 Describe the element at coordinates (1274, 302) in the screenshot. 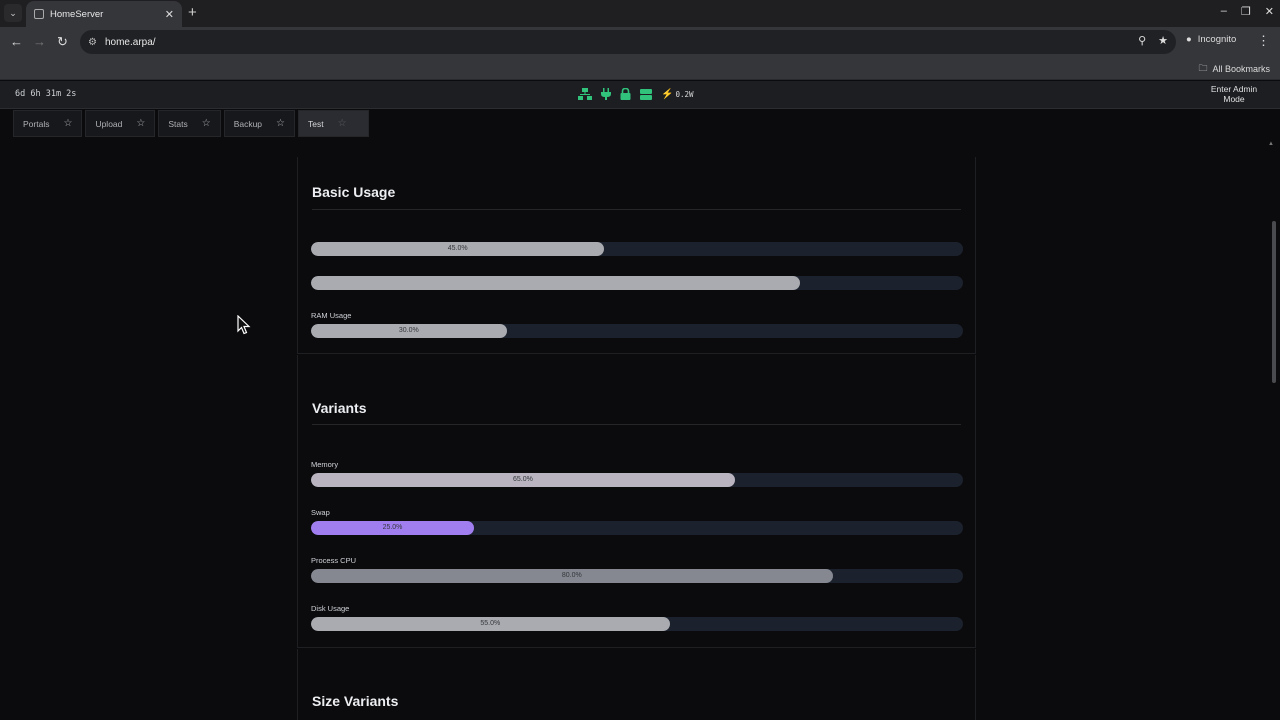

I see `page-scrollbar` at that location.